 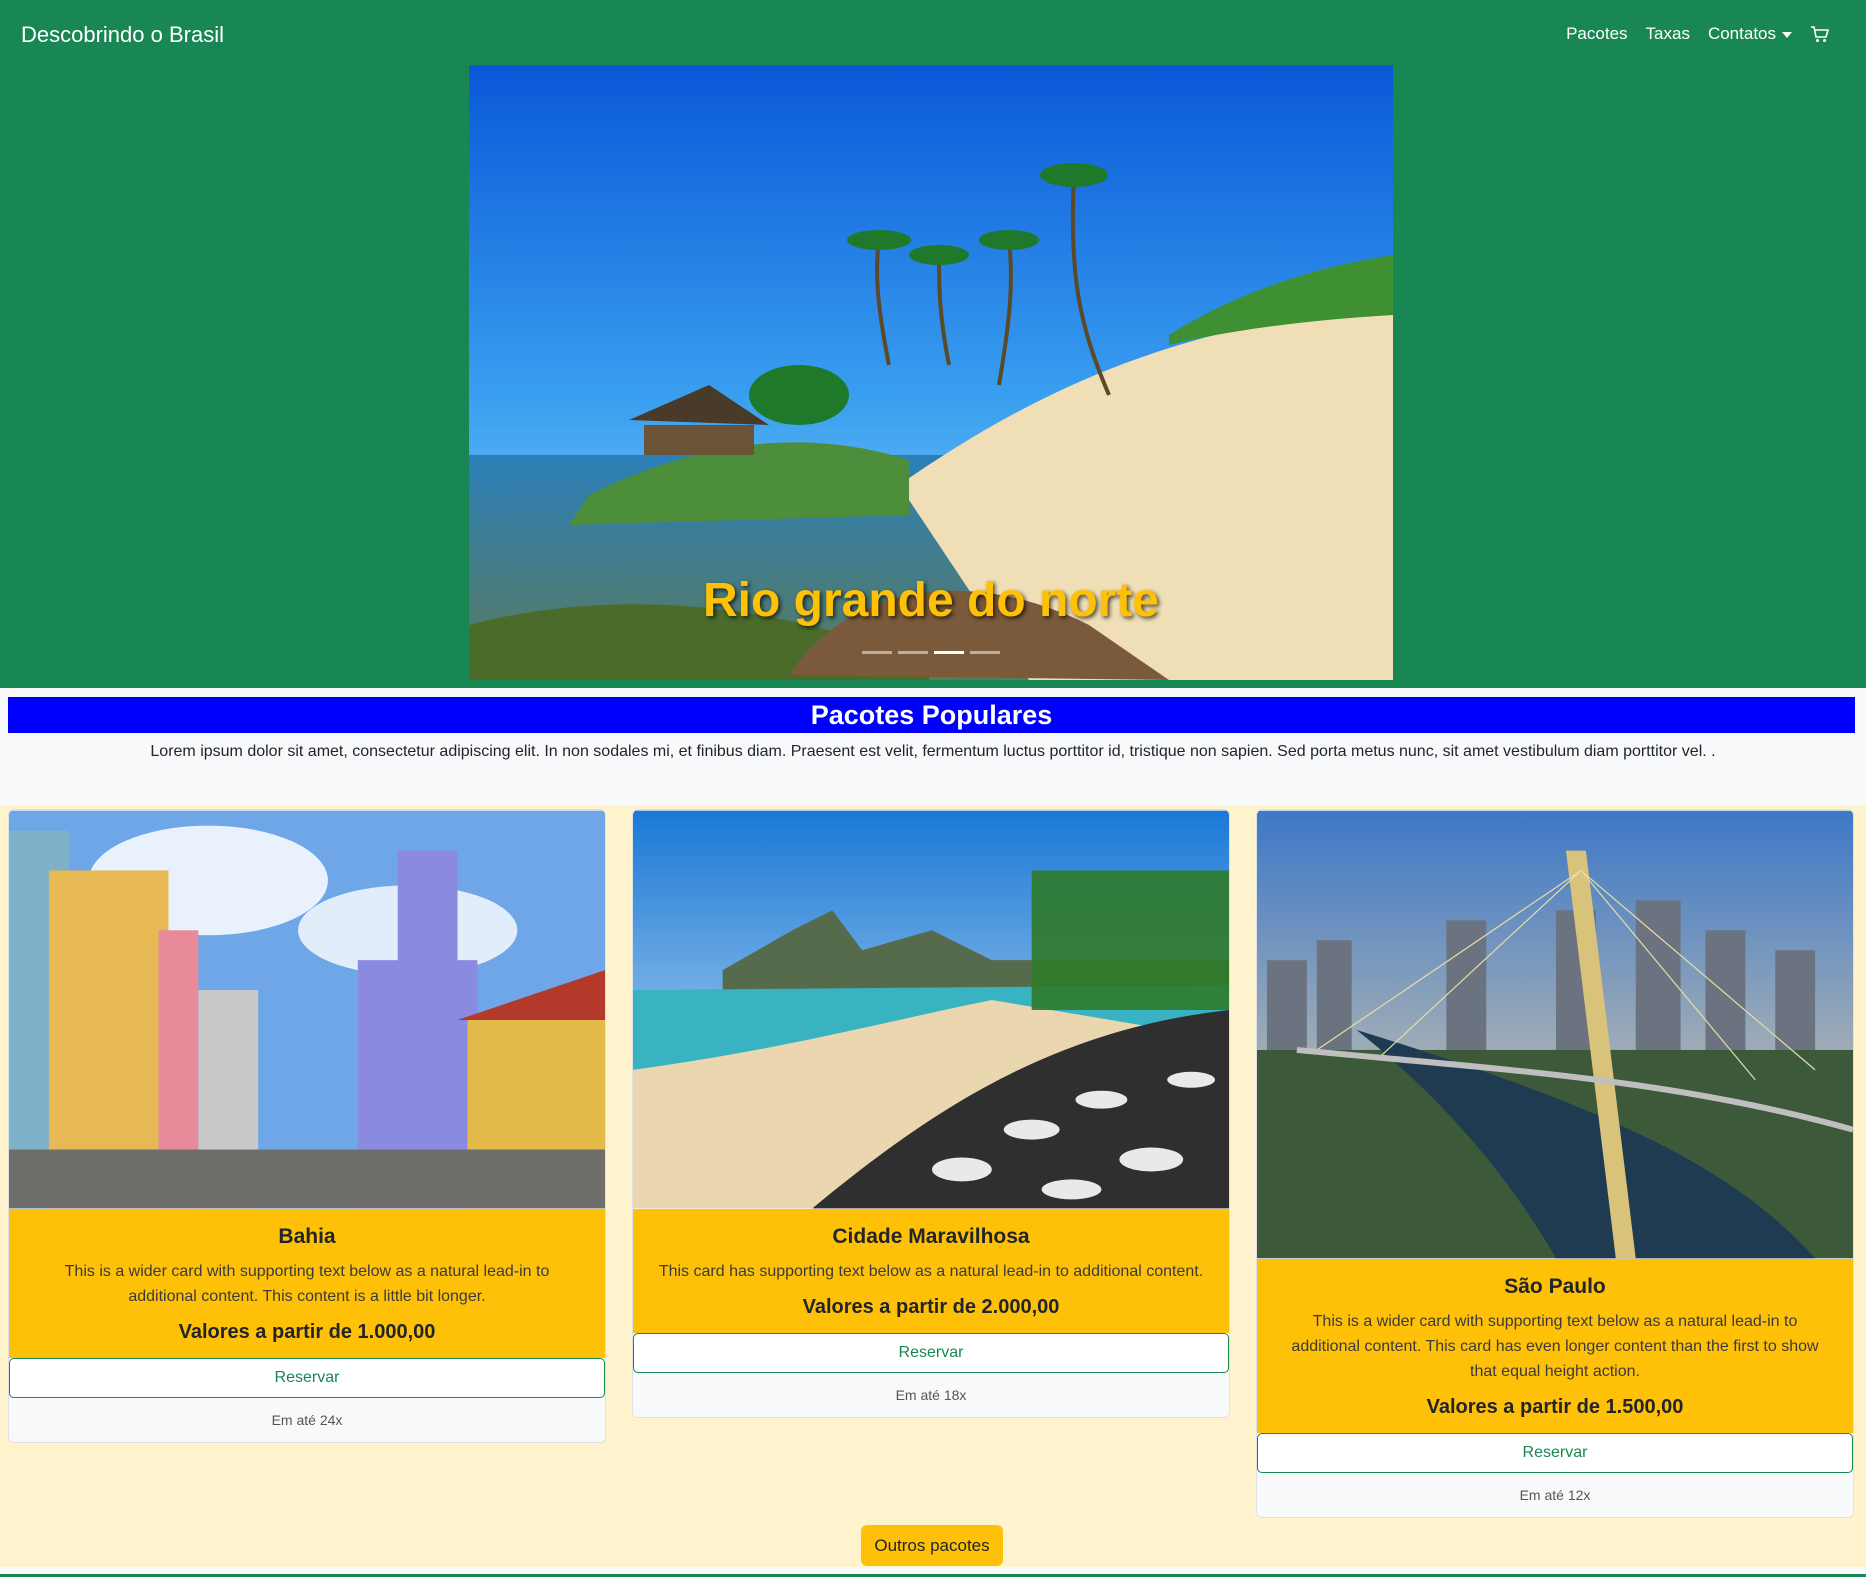 What do you see at coordinates (1698, 34) in the screenshot?
I see `nav-links: Pacotes Taxas Contatos` at bounding box center [1698, 34].